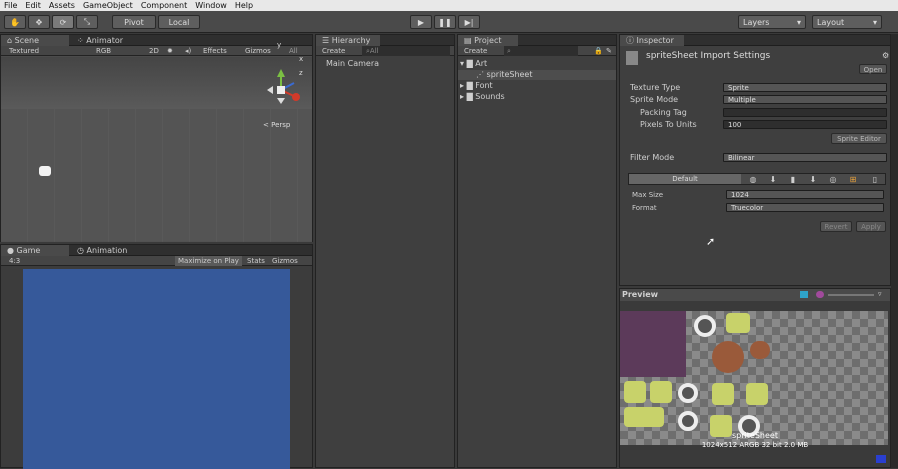 This screenshot has height=469, width=898. I want to click on scale-tool-icon: ⤡, so click(87, 22).